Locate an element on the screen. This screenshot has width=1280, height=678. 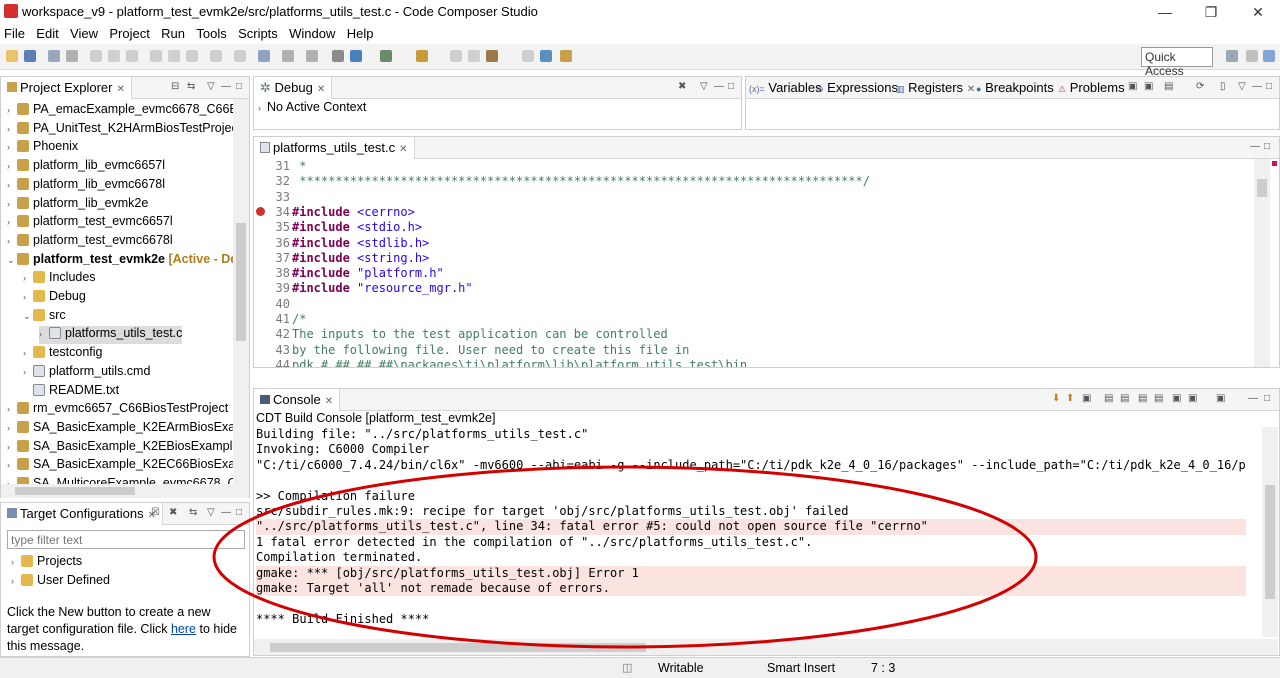
view-toolbar-icon-2: ▣ is located at coordinates (1148, 86).